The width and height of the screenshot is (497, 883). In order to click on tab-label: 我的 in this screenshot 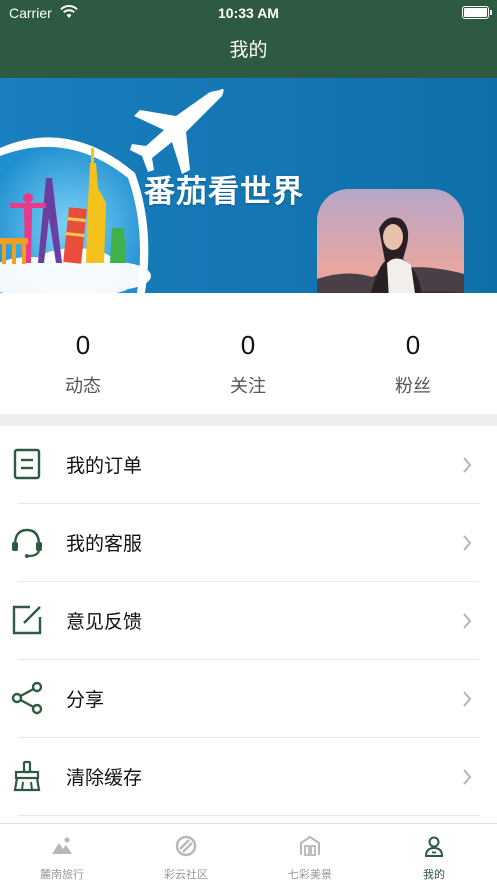, I will do `click(434, 874)`.